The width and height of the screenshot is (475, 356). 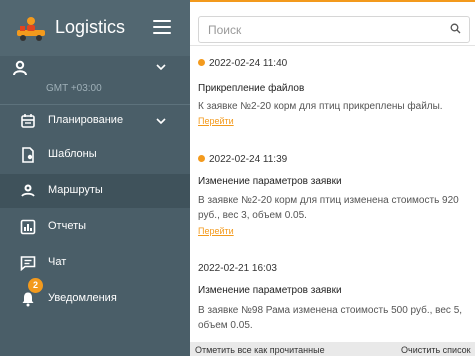 I want to click on bar-chart-icon, so click(x=28, y=227).